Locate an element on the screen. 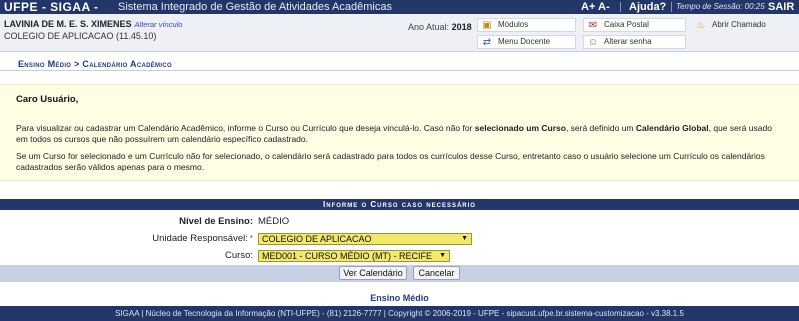 This screenshot has height=321, width=799. unit-label: Unidade Responsável: is located at coordinates (200, 238).